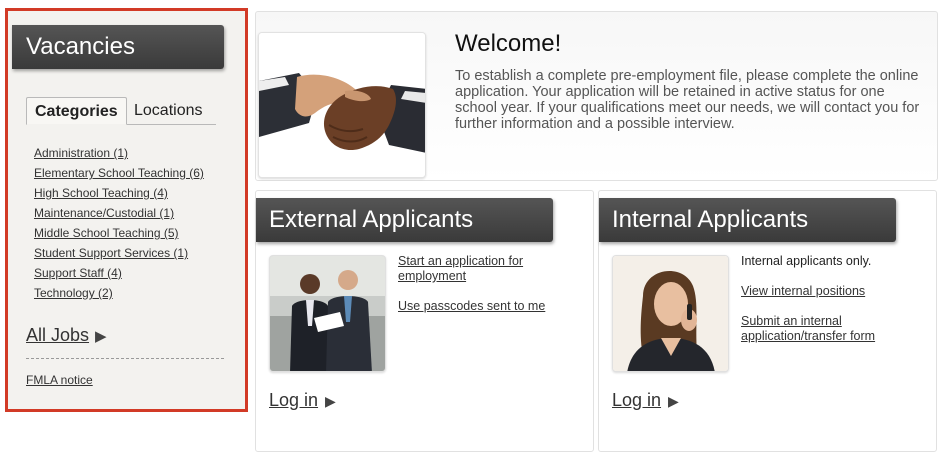  I want to click on vacancy-tabs: Categories Locations, so click(121, 111).